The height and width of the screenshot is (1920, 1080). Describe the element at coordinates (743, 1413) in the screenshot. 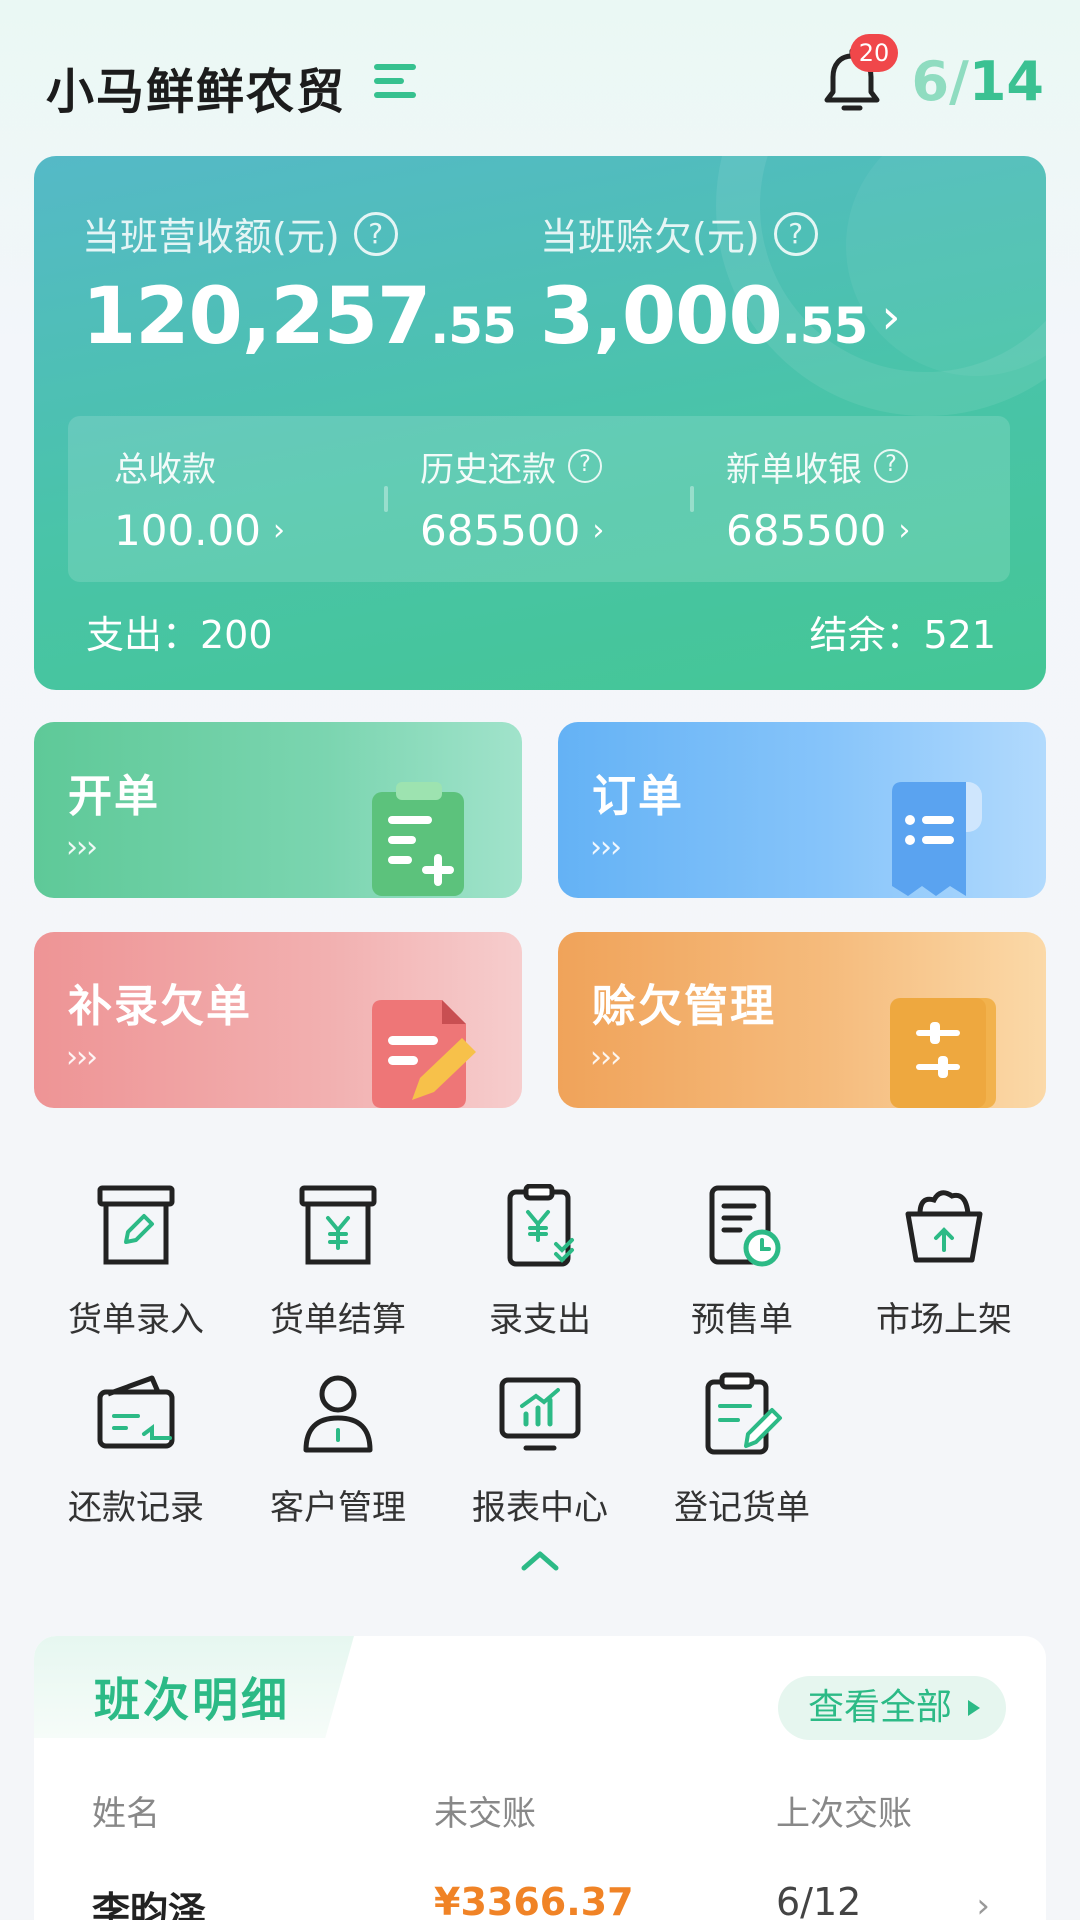

I see `clipboard-pen-icon` at that location.